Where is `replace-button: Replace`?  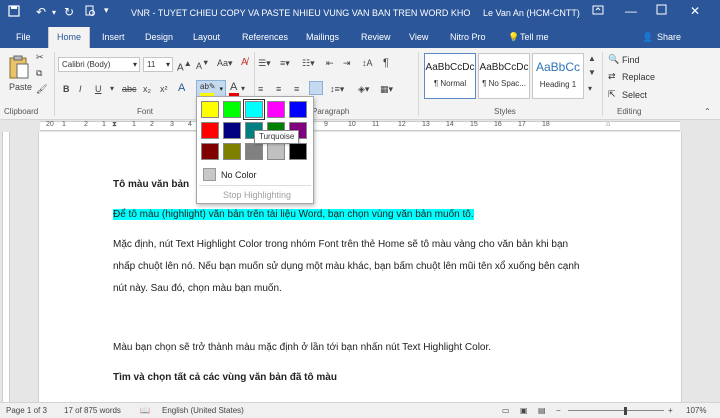 replace-button: Replace is located at coordinates (638, 77).